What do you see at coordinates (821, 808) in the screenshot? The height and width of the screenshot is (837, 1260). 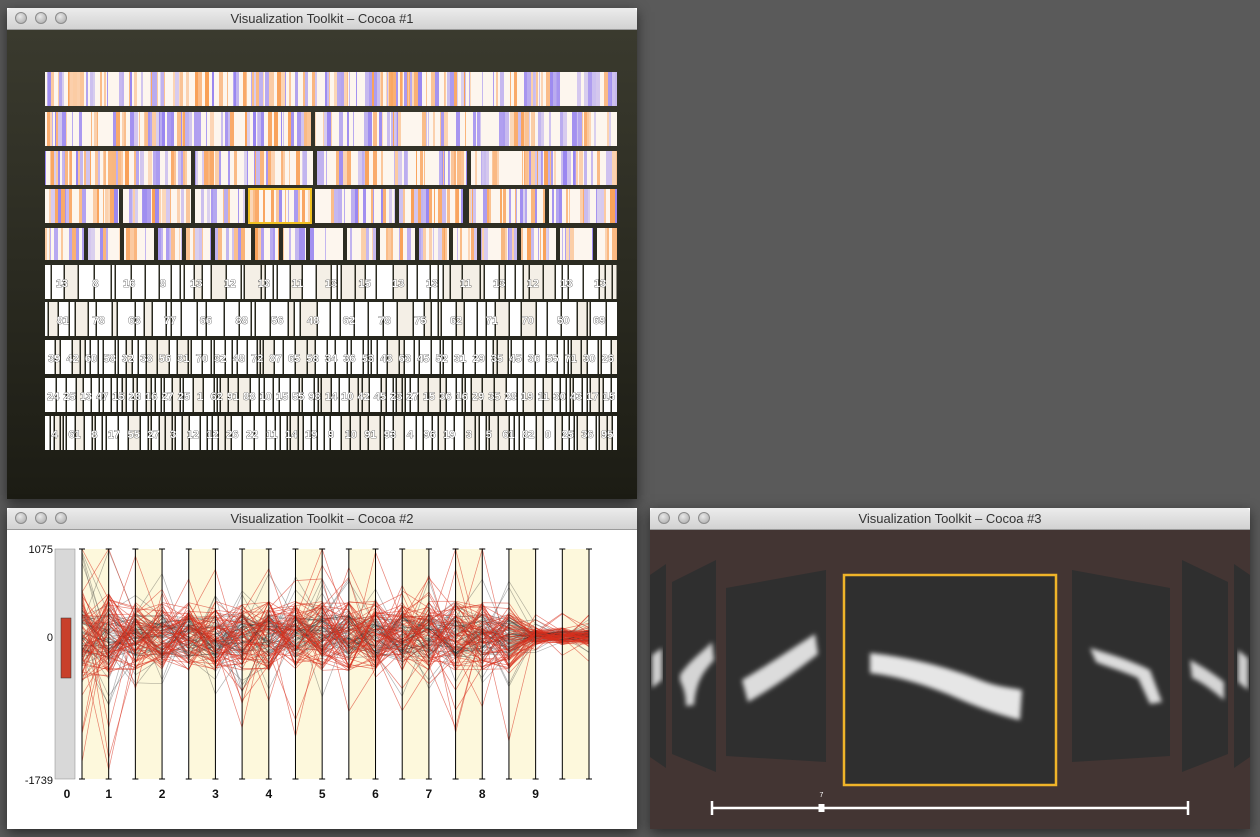 I see `slider-knob` at bounding box center [821, 808].